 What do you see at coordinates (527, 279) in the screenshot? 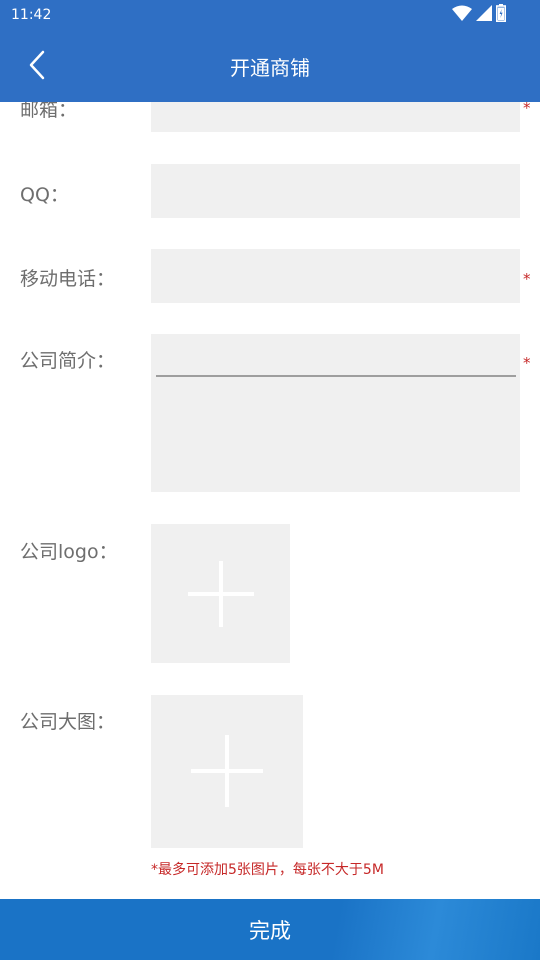
I see `mobile-required-mark: *` at bounding box center [527, 279].